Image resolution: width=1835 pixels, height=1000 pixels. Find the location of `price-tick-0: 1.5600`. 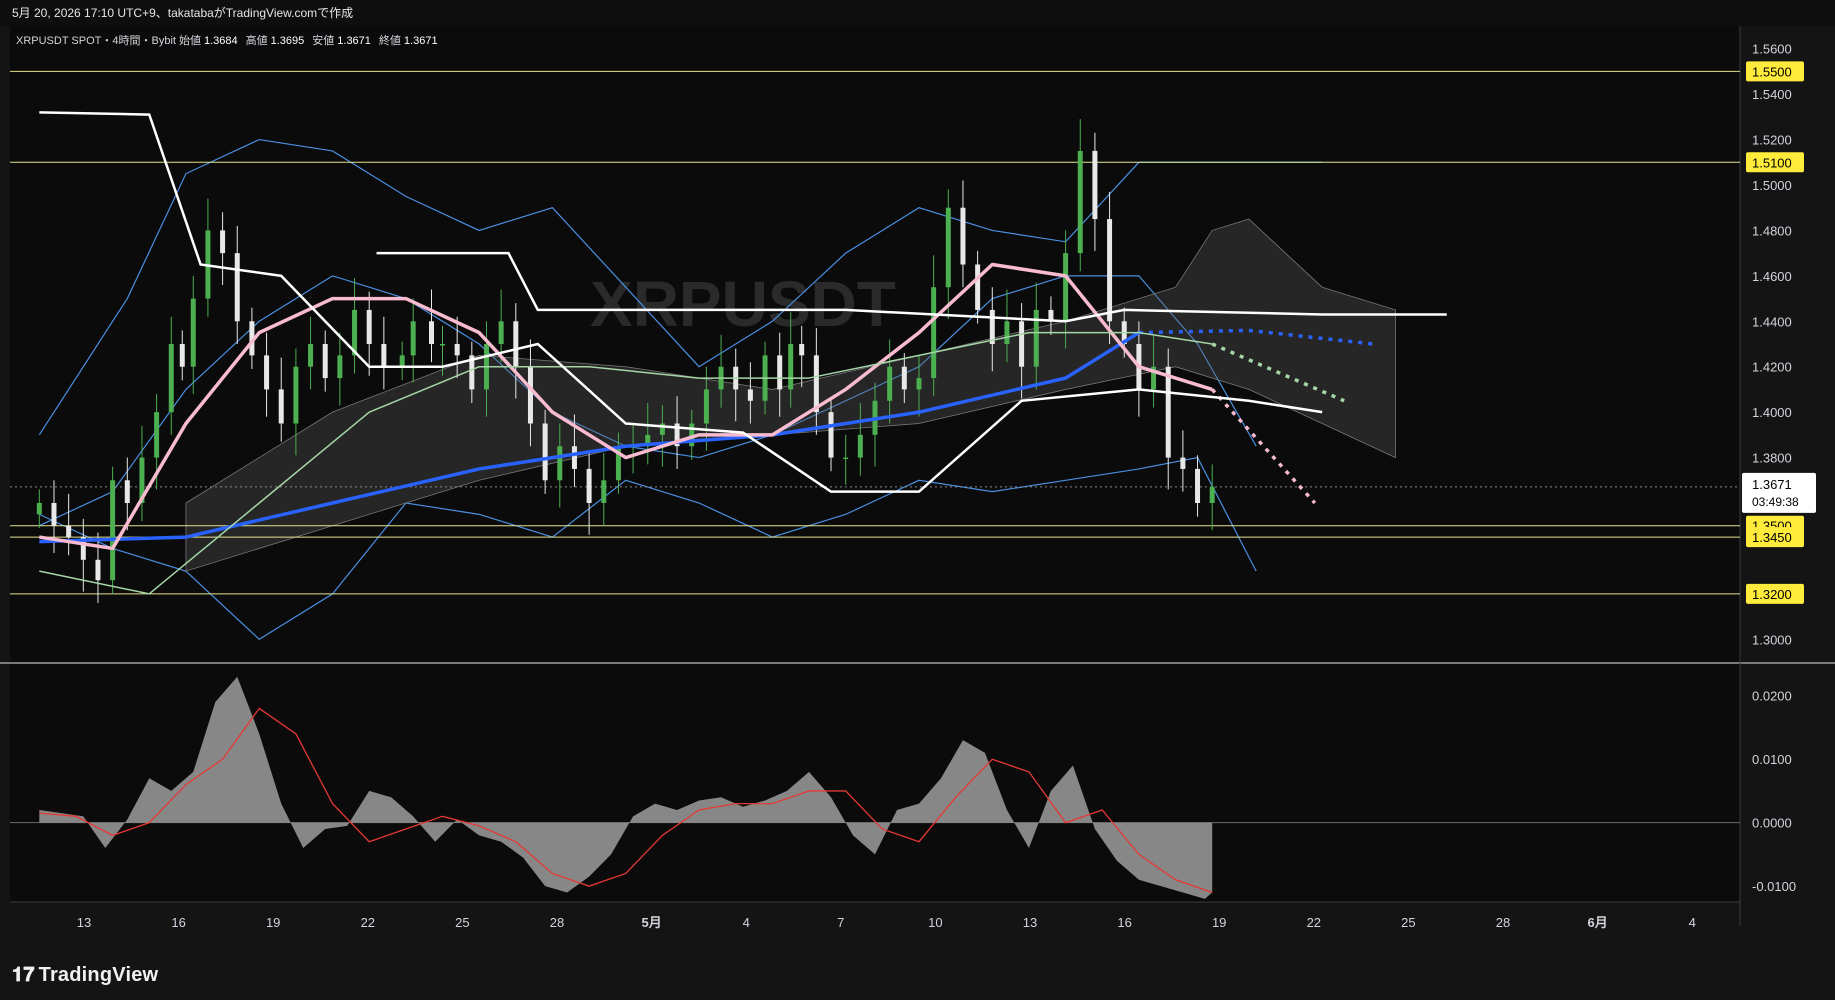

price-tick-0: 1.5600 is located at coordinates (1772, 49).